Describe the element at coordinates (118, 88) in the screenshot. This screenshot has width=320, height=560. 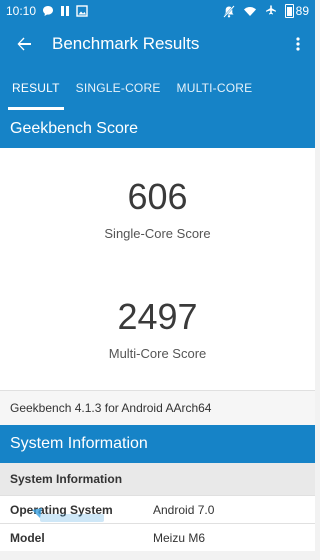
I see `tab-single-core: SINGLE-CORE` at that location.